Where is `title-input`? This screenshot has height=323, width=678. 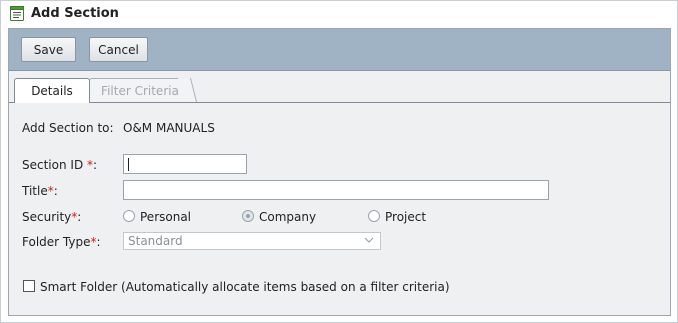
title-input is located at coordinates (336, 190).